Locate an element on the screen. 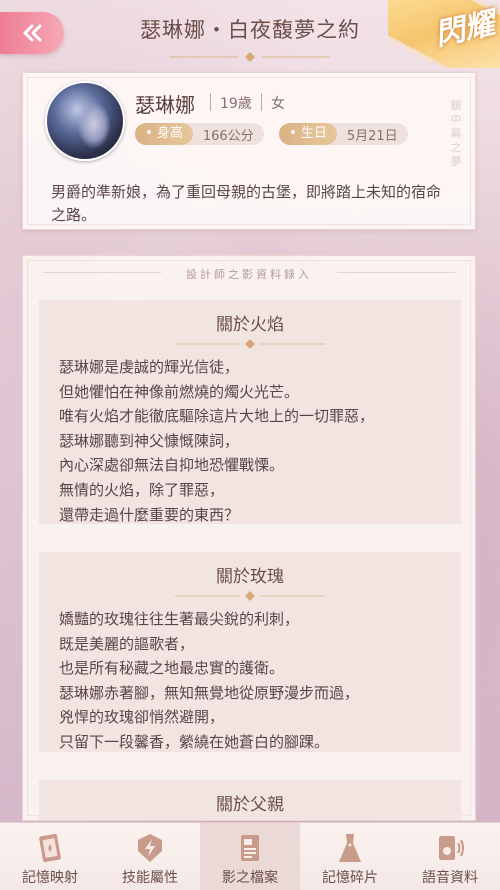  character-gender: 女 is located at coordinates (278, 104).